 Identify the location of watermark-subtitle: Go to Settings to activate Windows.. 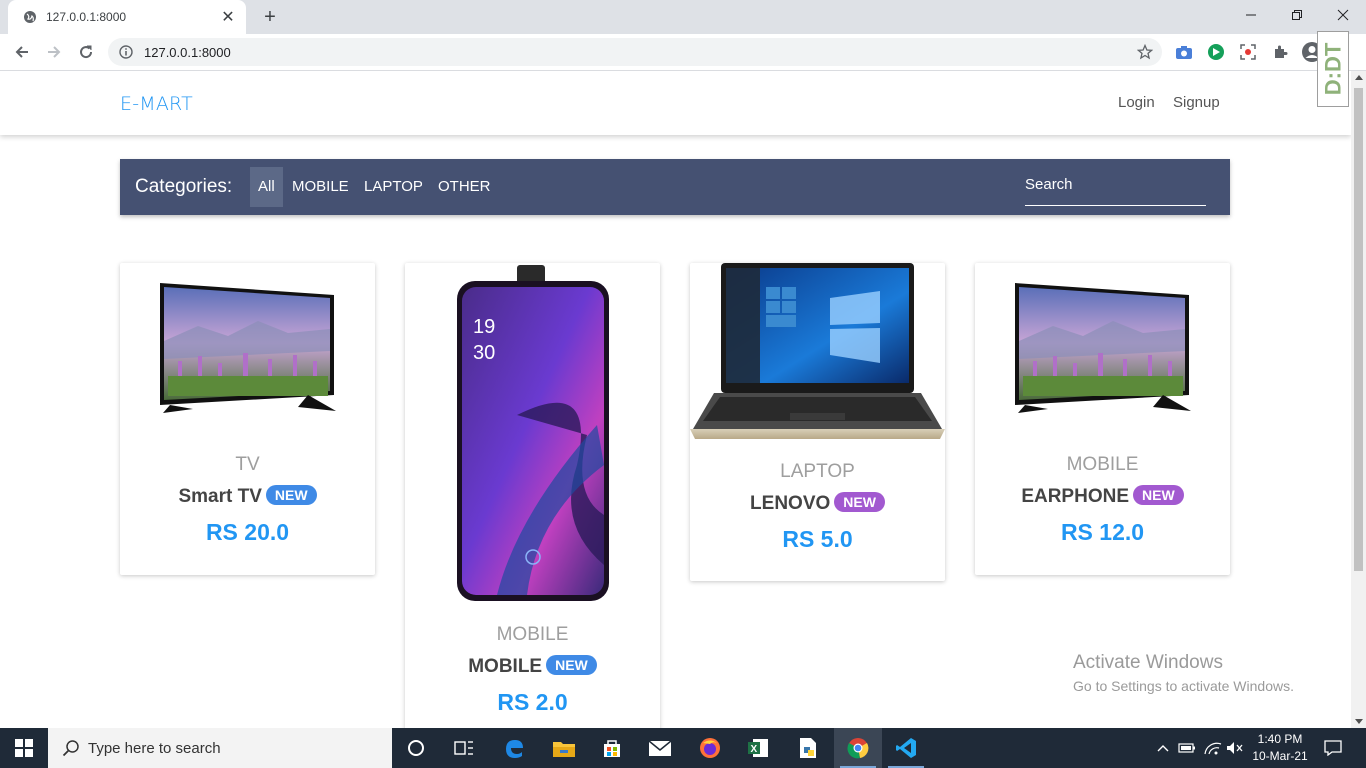
(1183, 686).